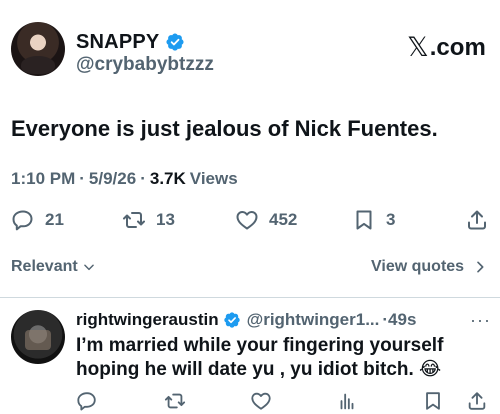 This screenshot has width=500, height=414. What do you see at coordinates (399, 320) in the screenshot?
I see `reply-time: ·49s` at bounding box center [399, 320].